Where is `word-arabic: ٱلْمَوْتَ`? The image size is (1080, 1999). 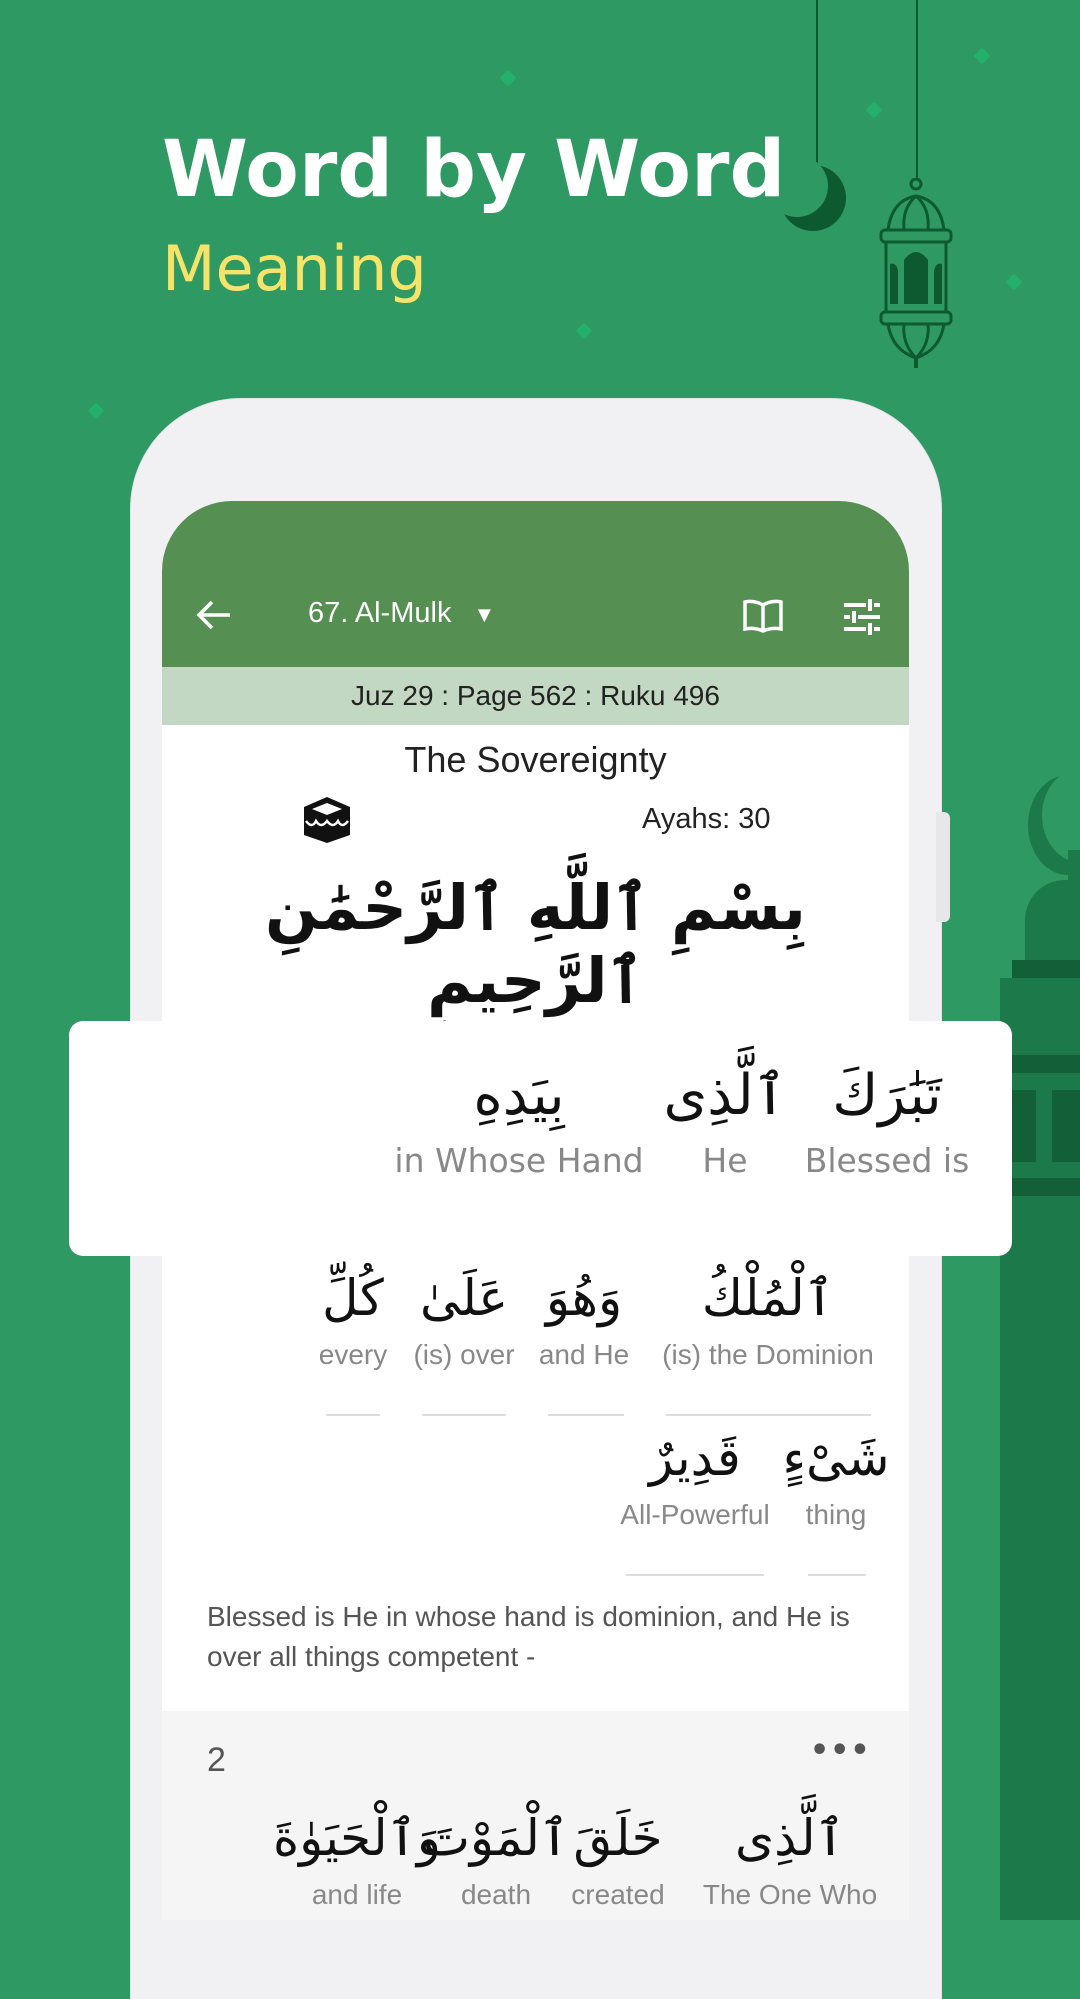 word-arabic: ٱلْمَوْتَ is located at coordinates (496, 1838).